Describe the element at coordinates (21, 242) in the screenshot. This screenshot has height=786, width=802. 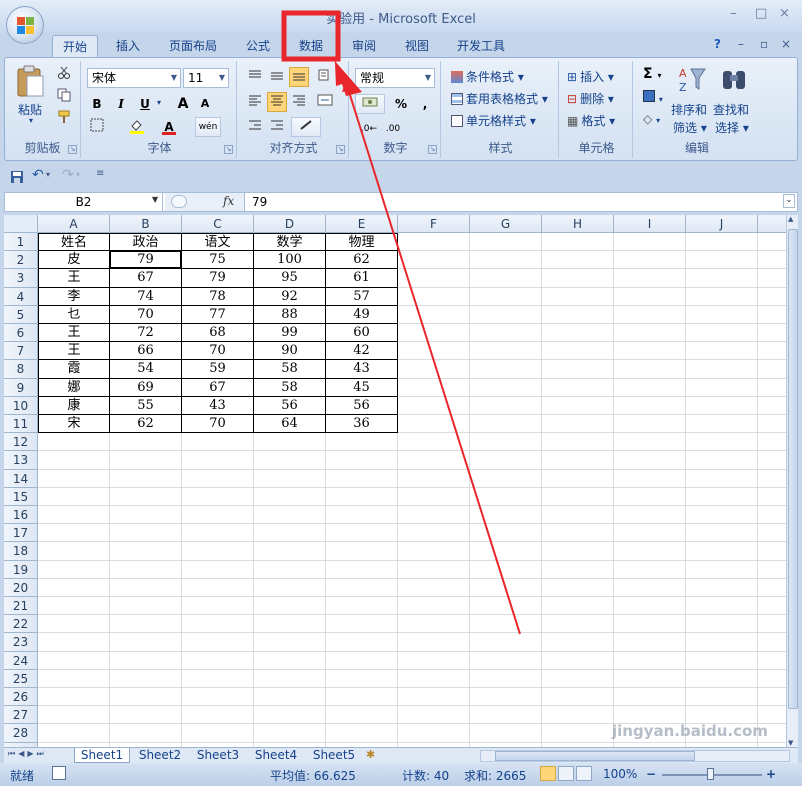
I see `row-header-1: 1` at that location.